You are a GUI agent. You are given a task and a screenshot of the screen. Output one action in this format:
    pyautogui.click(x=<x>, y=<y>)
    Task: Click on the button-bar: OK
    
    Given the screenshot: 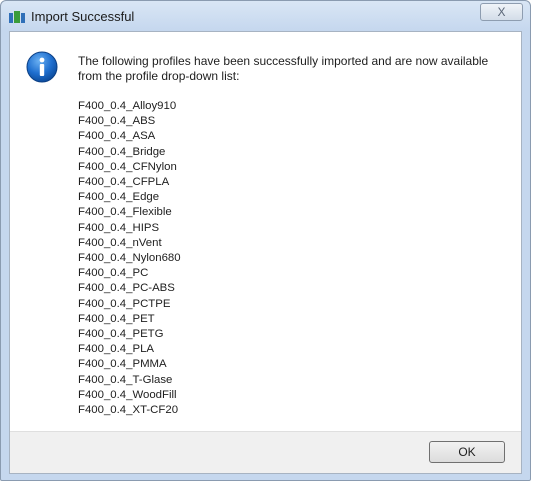 What is the action you would take?
    pyautogui.click(x=265, y=452)
    